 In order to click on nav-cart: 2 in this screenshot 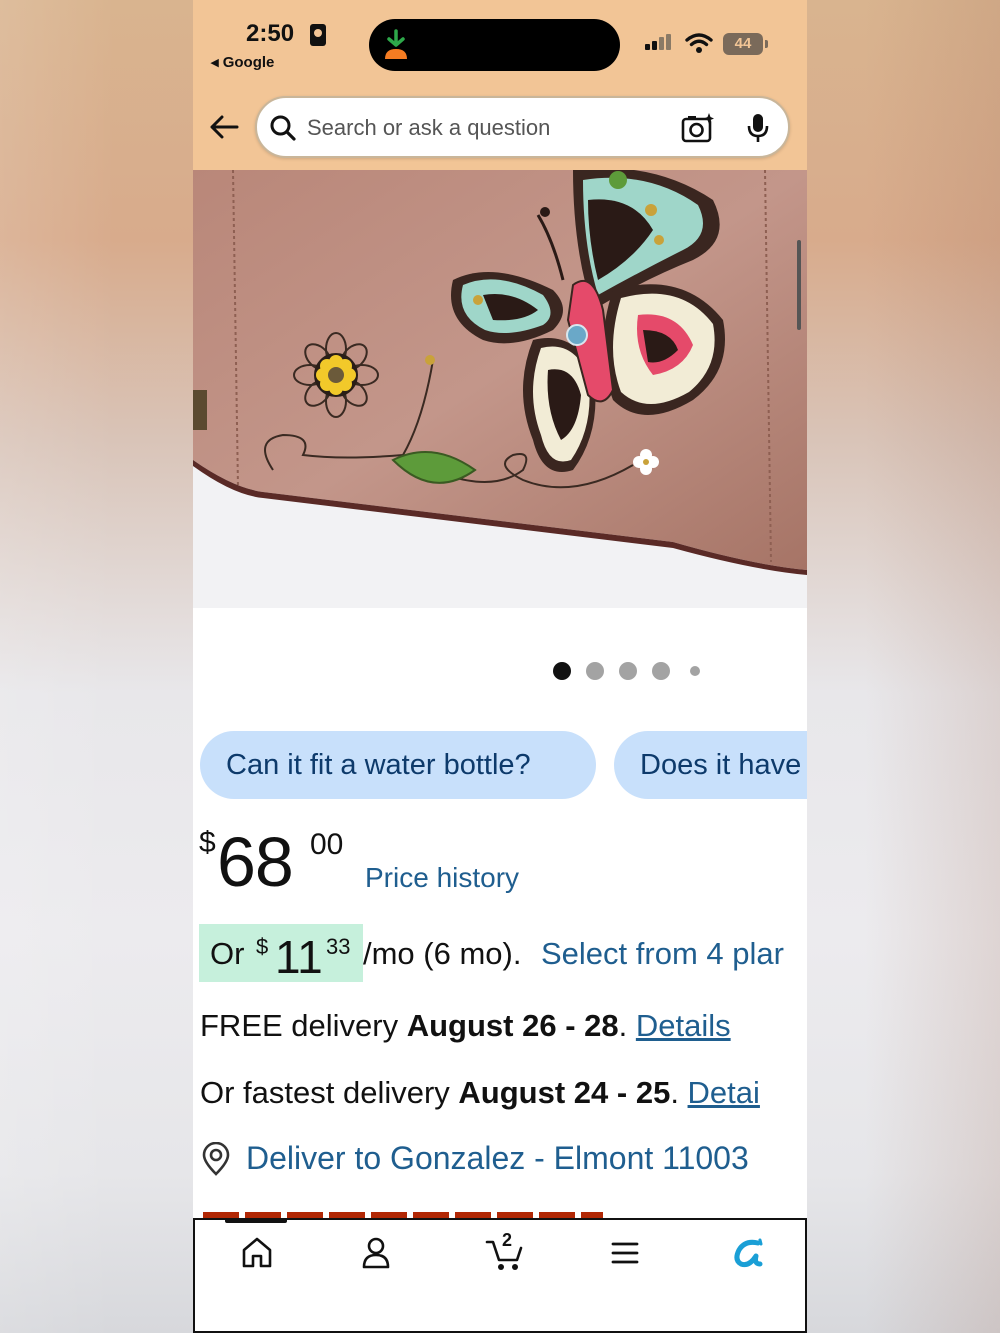, I will do `click(501, 1252)`.